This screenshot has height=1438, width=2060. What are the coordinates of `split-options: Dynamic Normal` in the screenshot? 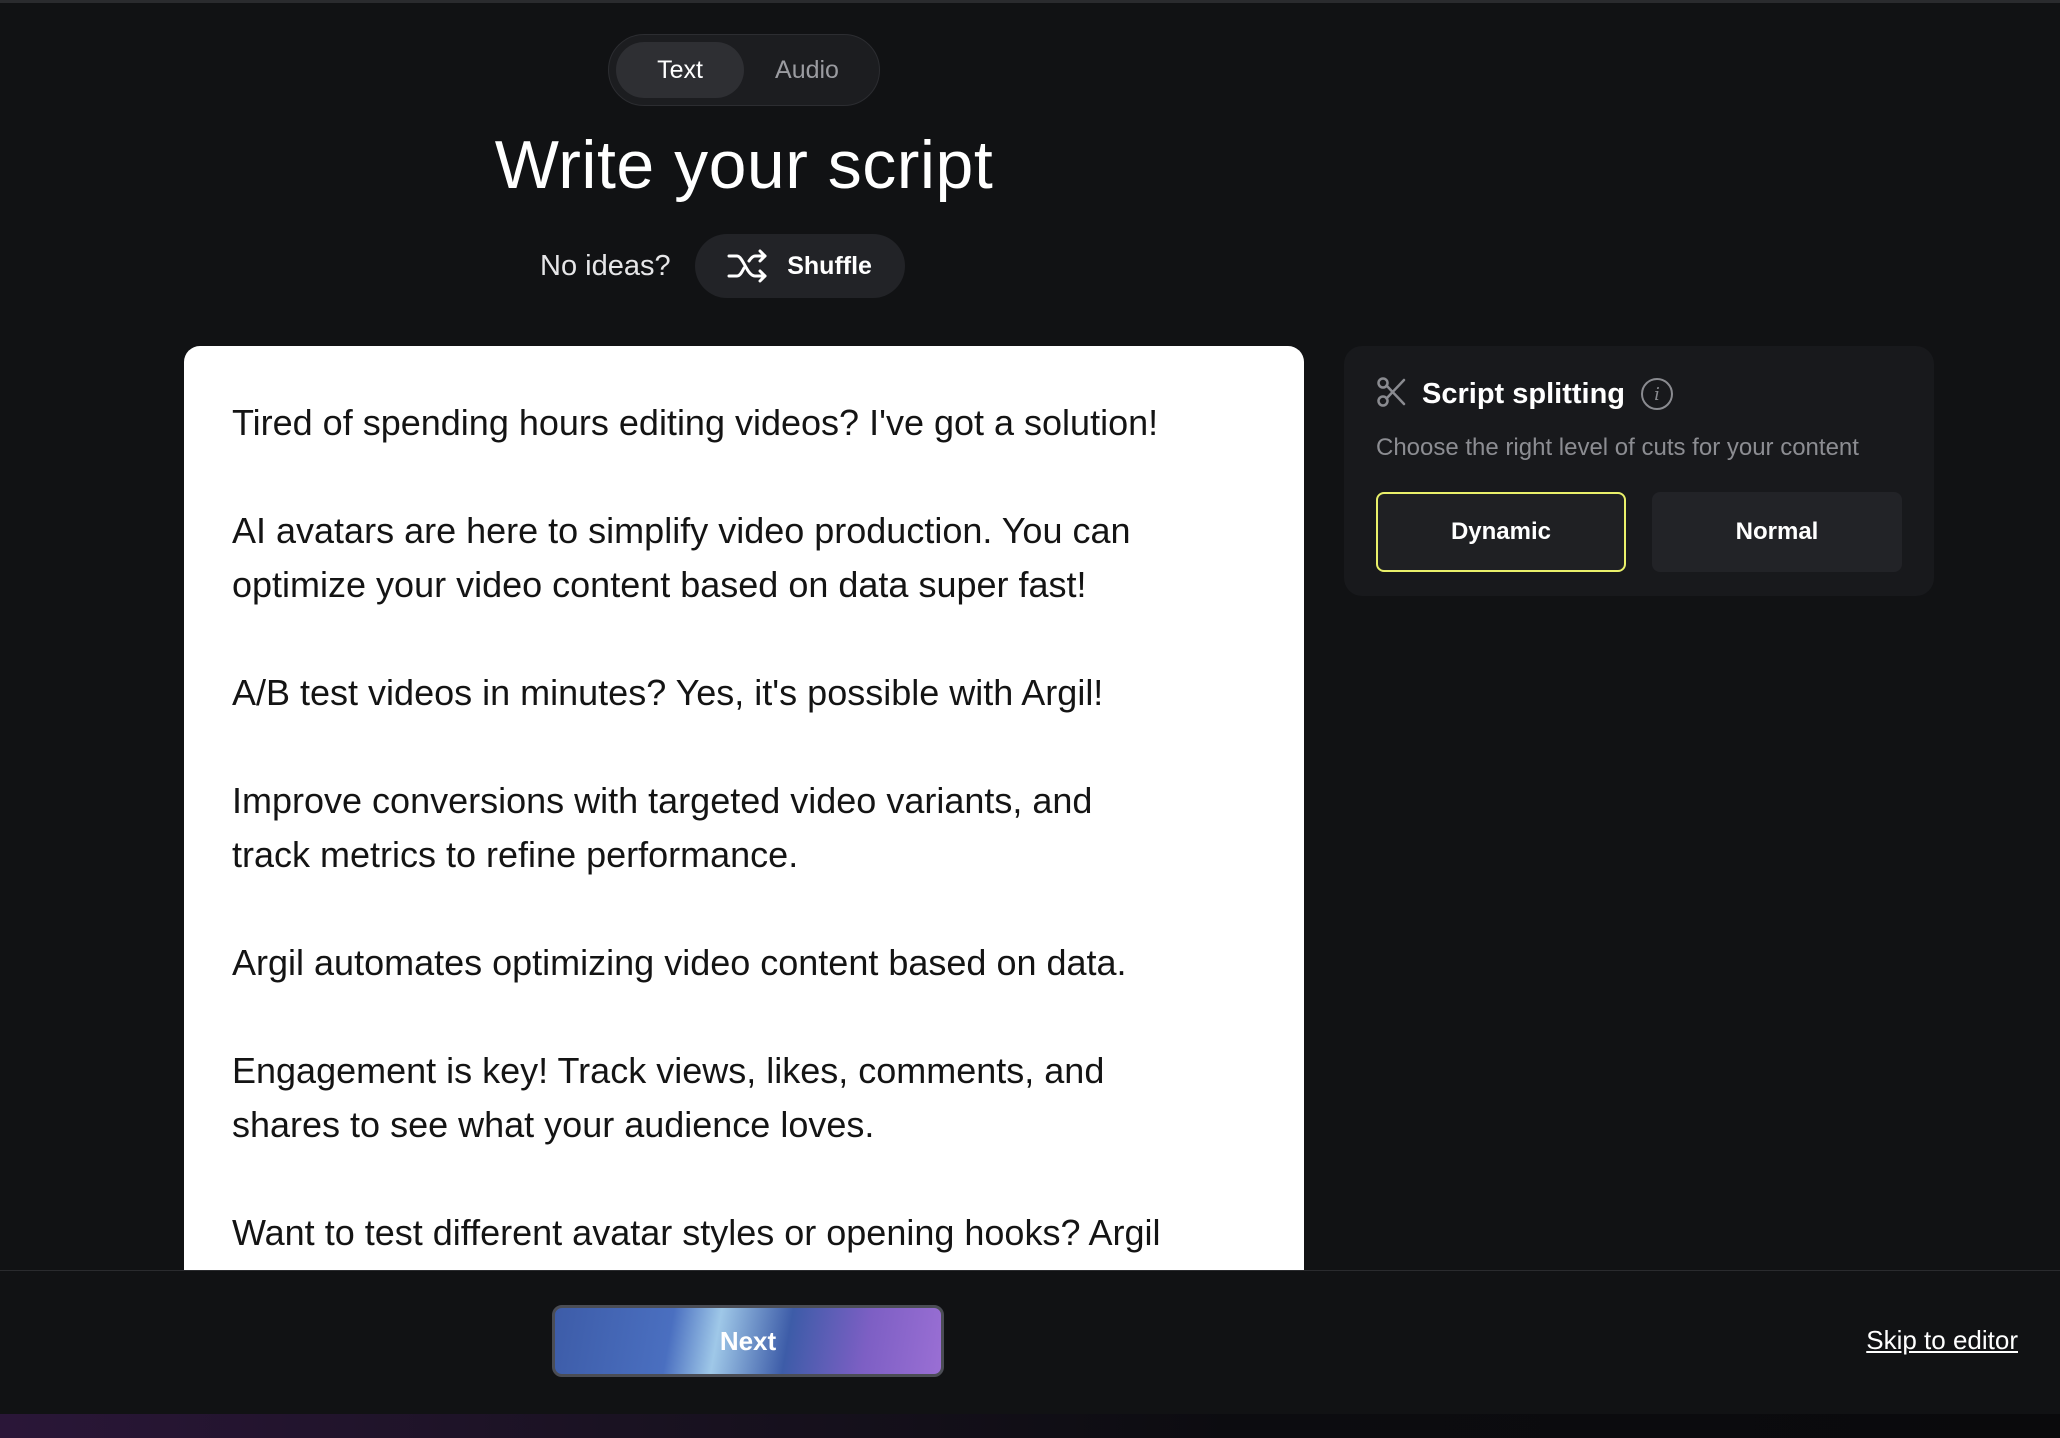 It's located at (1639, 532).